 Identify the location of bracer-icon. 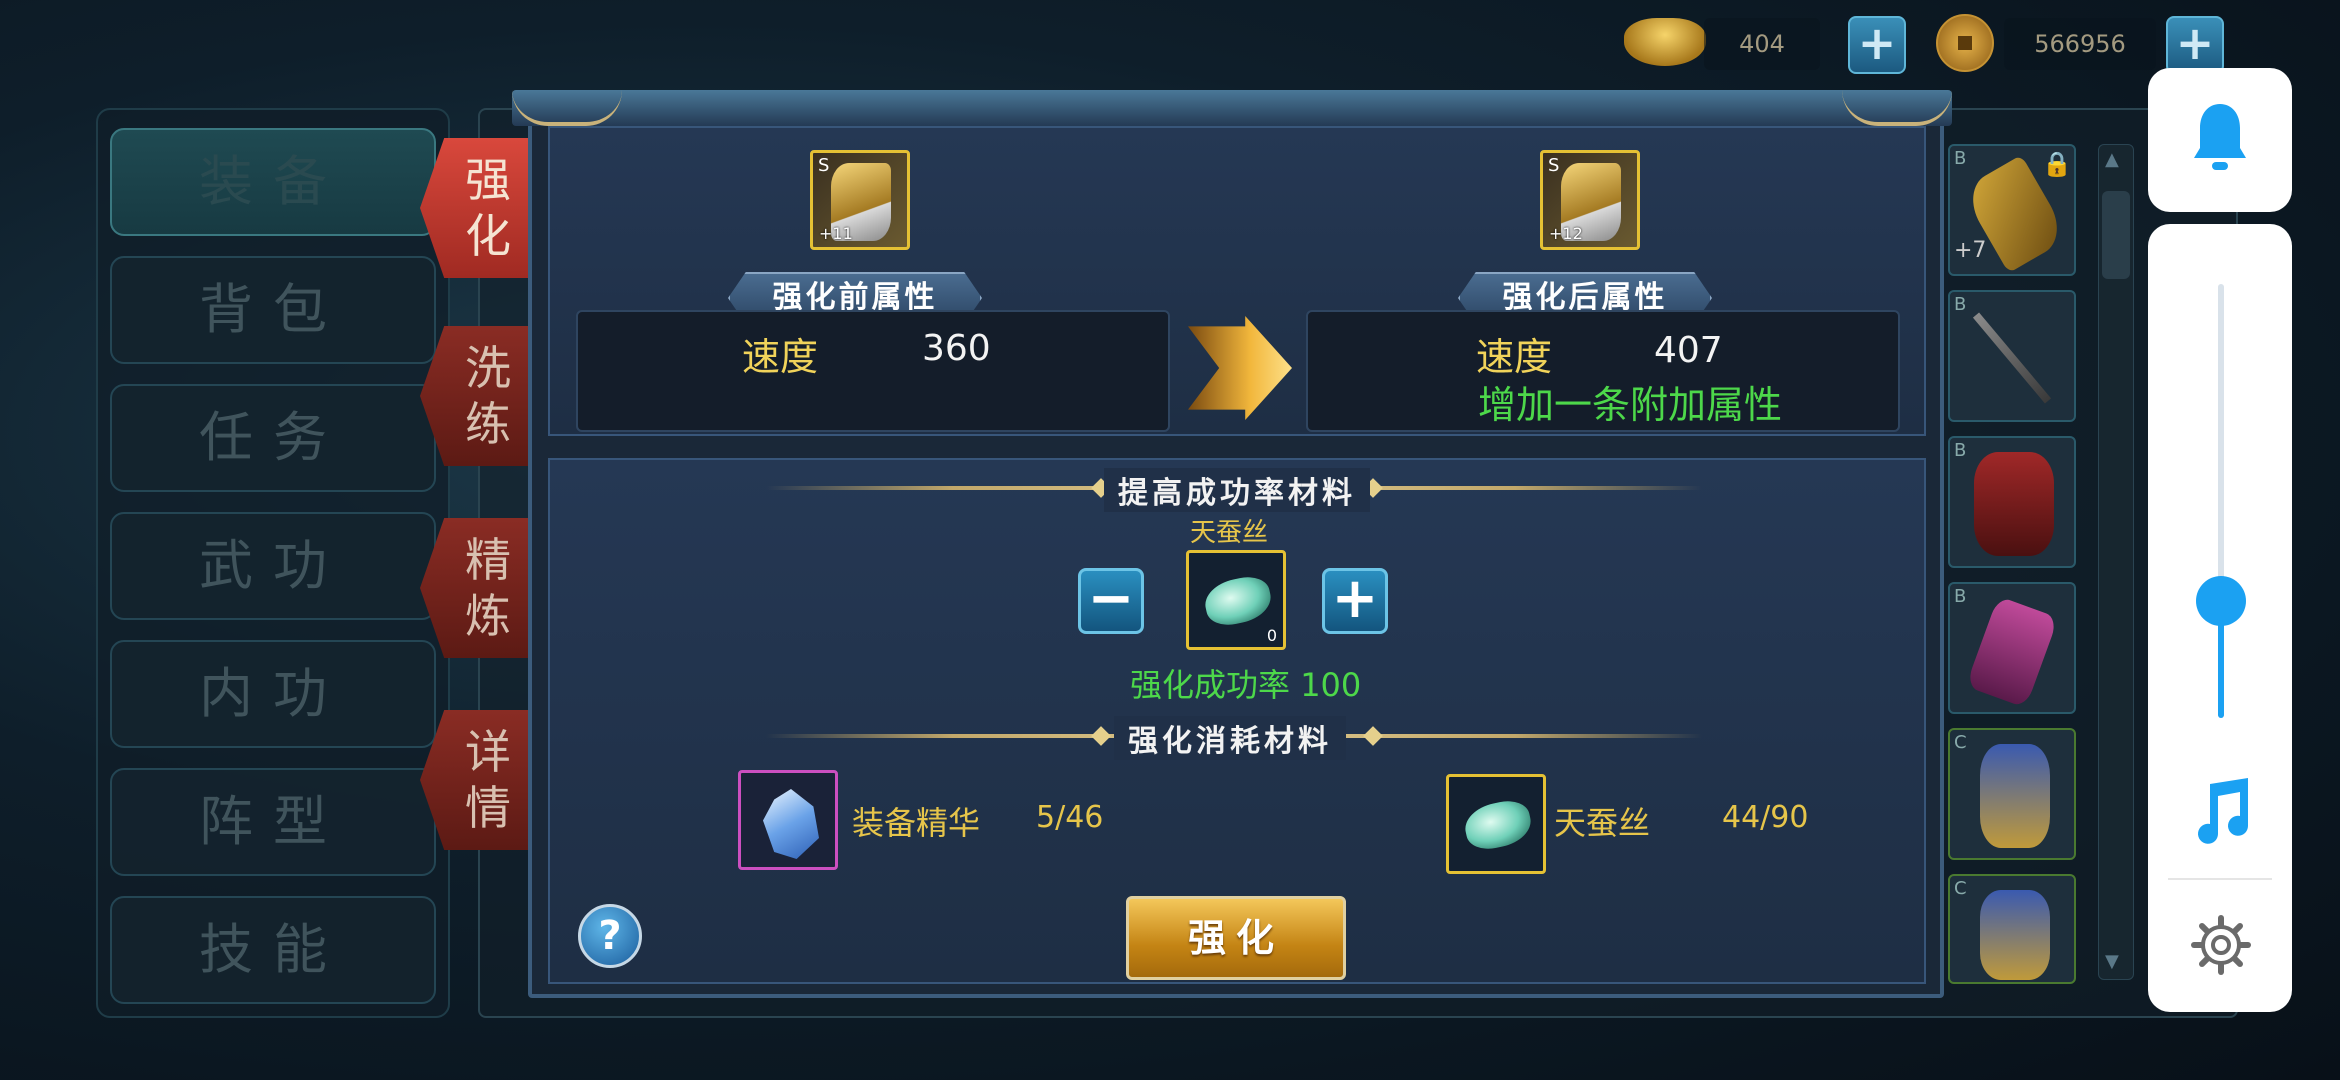
(2012, 652).